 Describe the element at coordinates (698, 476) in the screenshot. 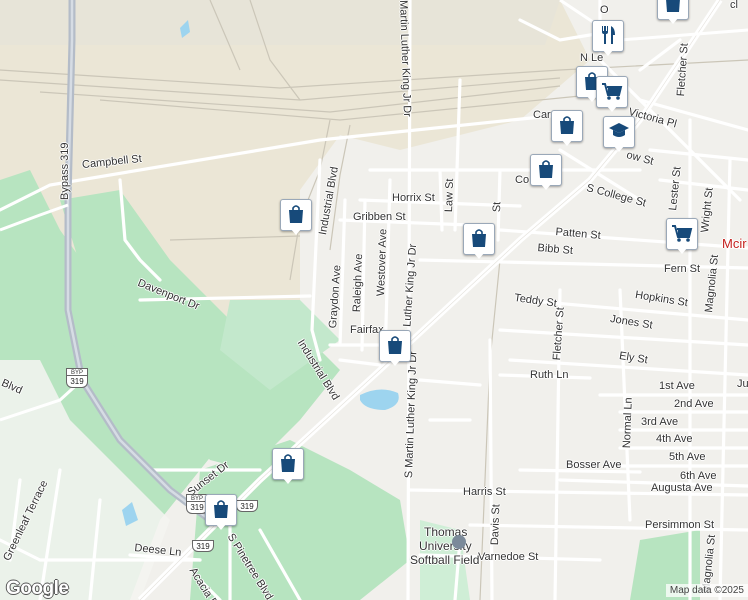

I see `street-label-6th-ave: 6th Ave` at that location.